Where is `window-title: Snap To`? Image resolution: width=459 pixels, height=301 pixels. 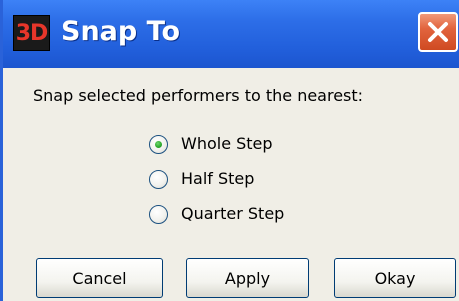 window-title: Snap To is located at coordinates (120, 31).